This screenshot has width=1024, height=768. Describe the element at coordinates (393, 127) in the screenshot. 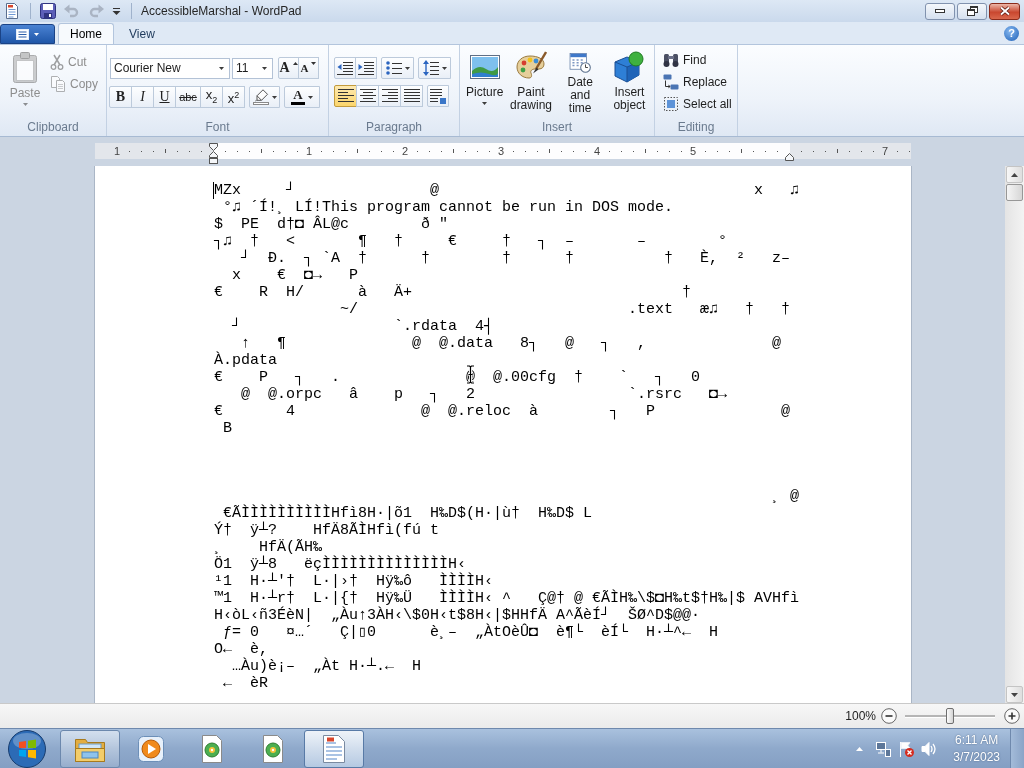

I see `group-label: Paragraph` at that location.